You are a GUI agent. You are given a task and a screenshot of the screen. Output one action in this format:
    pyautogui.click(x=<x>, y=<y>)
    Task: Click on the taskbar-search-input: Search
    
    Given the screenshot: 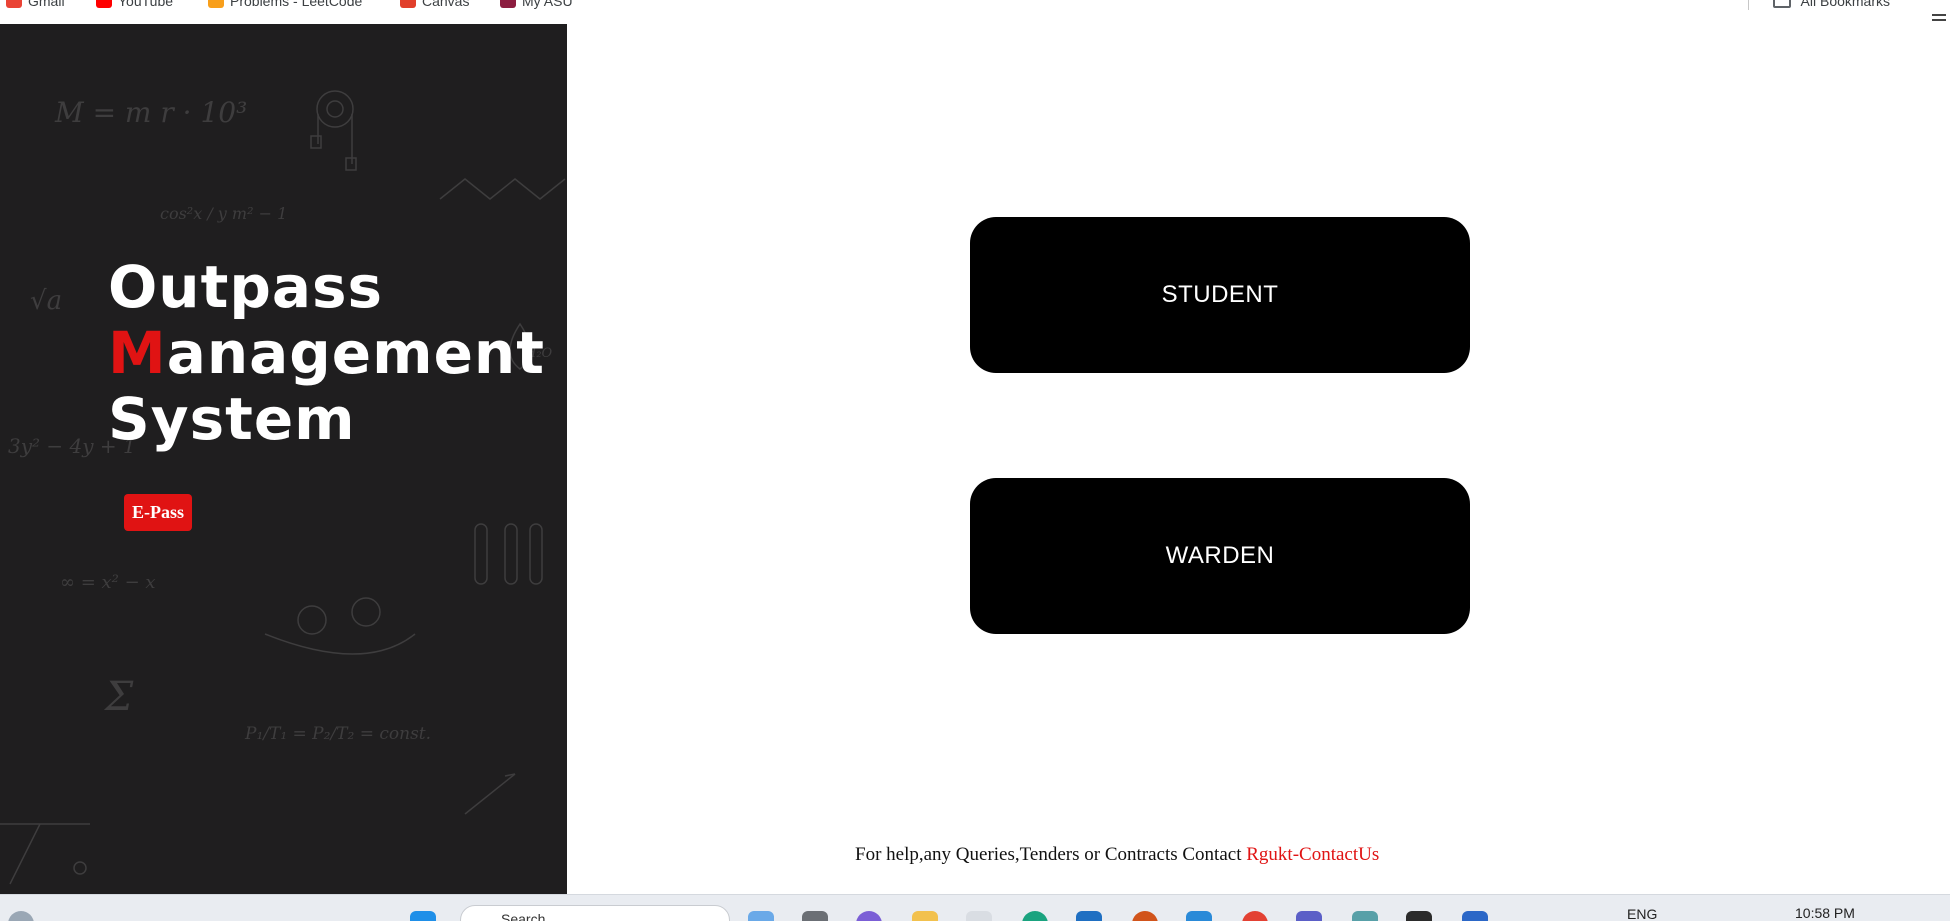 What is the action you would take?
    pyautogui.click(x=595, y=913)
    